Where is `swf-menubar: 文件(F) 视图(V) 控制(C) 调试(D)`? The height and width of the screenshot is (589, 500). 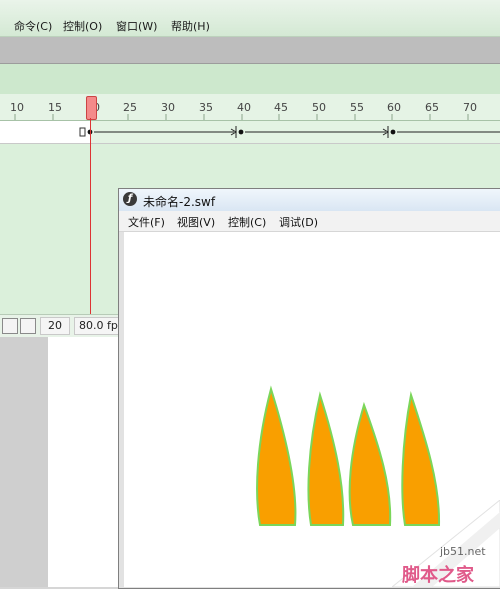 swf-menubar: 文件(F) 视图(V) 控制(C) 调试(D) is located at coordinates (309, 221).